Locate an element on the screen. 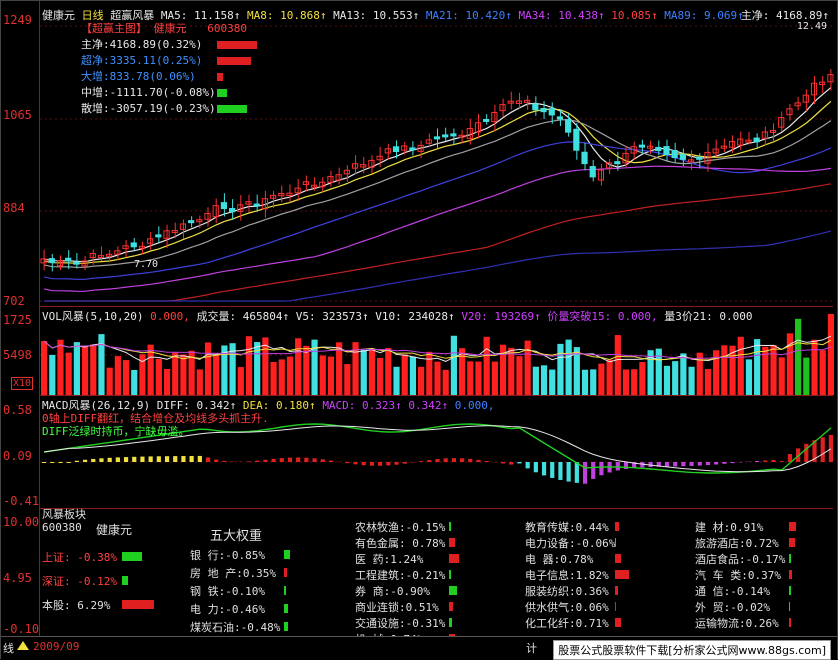  sector-label: 医 药:1.24% is located at coordinates (389, 559).